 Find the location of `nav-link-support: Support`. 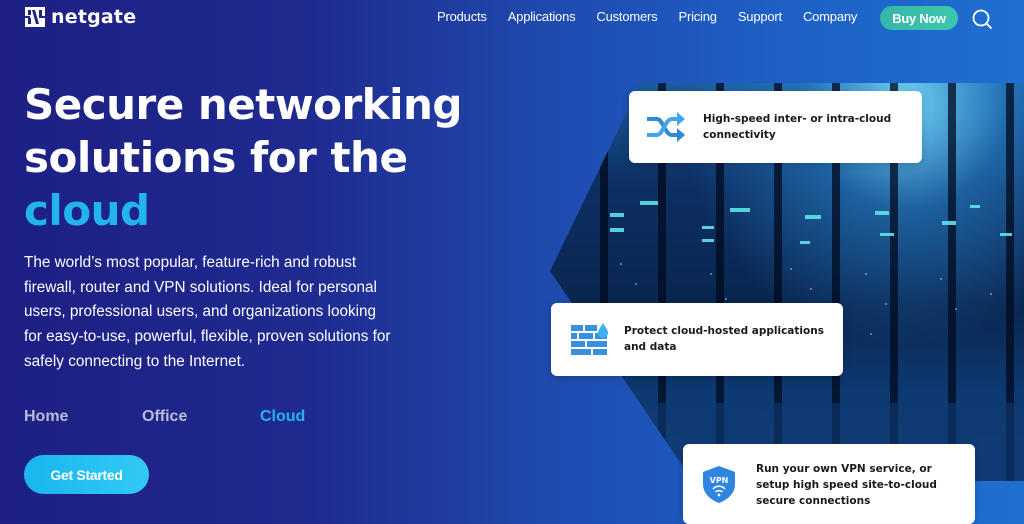

nav-link-support: Support is located at coordinates (760, 16).